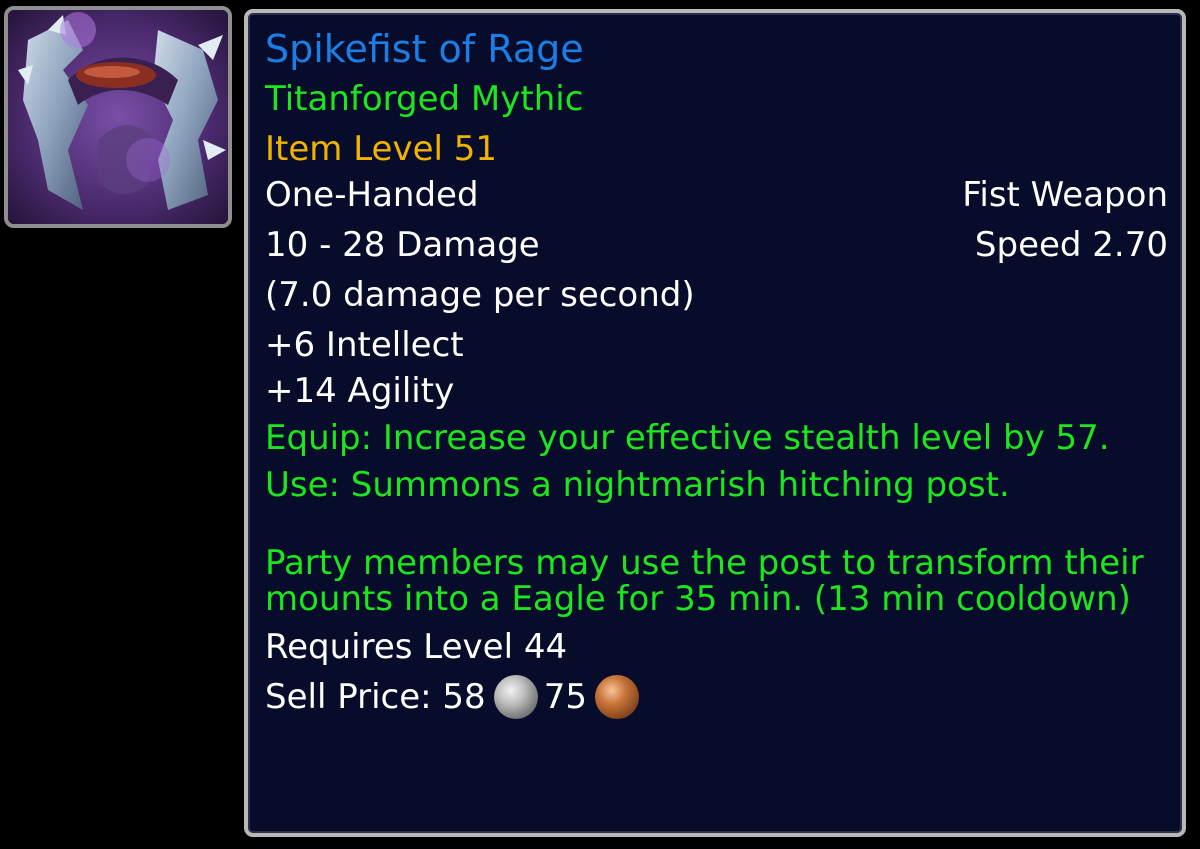 The width and height of the screenshot is (1200, 849). Describe the element at coordinates (360, 391) in the screenshot. I see `stat-agility: +14 Agility` at that location.